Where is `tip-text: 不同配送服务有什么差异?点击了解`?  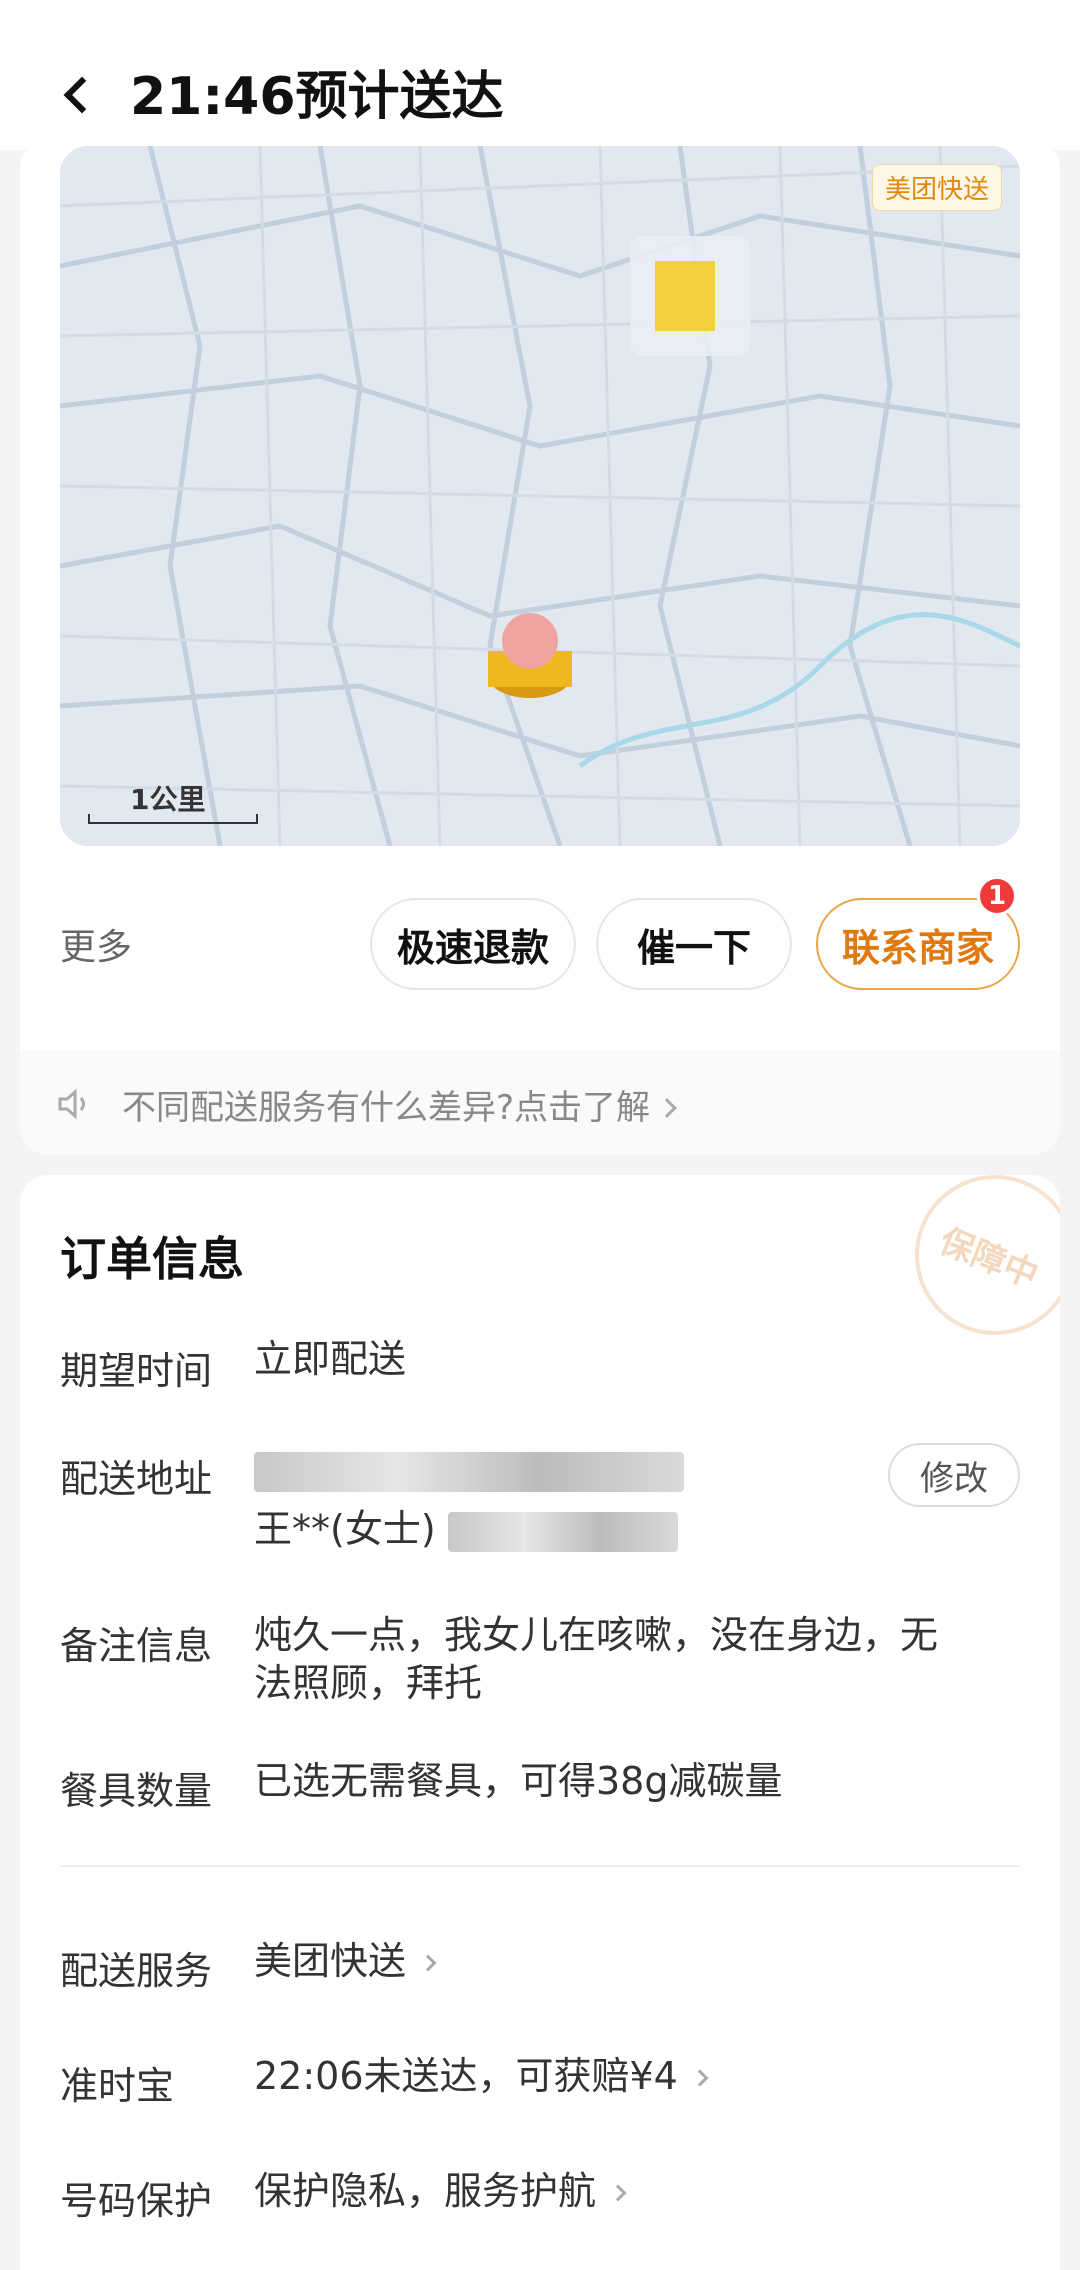
tip-text: 不同配送服务有什么差异?点击了解 is located at coordinates (399, 1104).